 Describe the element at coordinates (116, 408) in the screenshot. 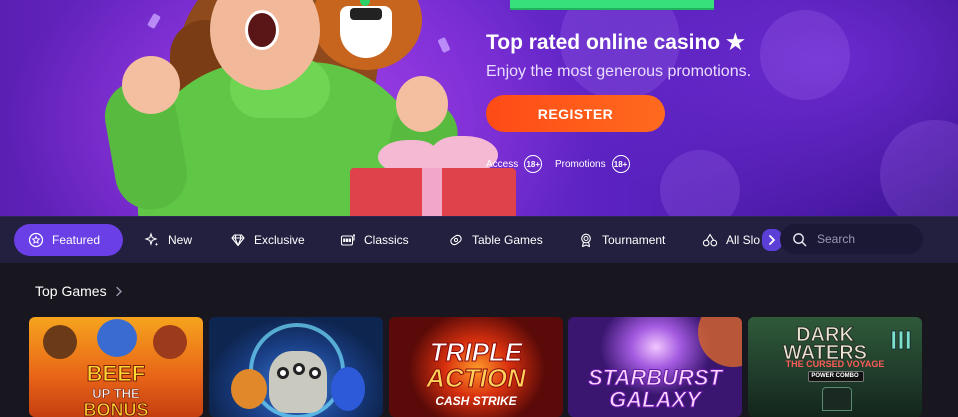

I see `game-title: BONUS` at that location.